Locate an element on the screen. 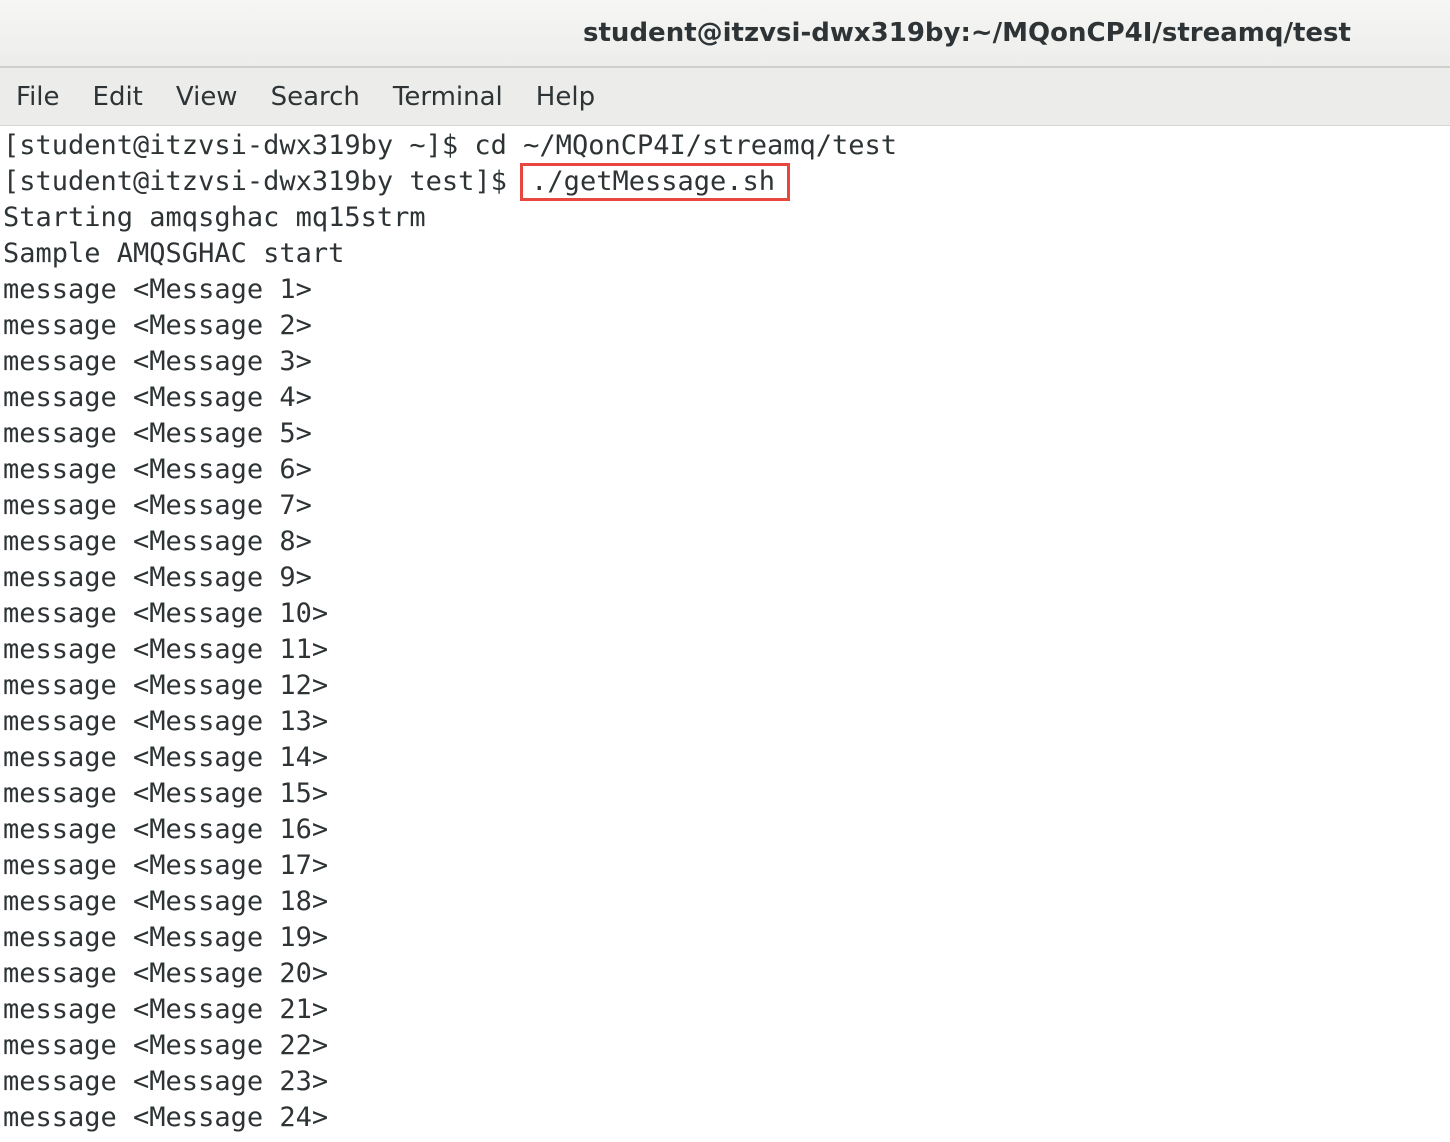 The height and width of the screenshot is (1142, 1450). output-line: message <Message 16> is located at coordinates (166, 829).